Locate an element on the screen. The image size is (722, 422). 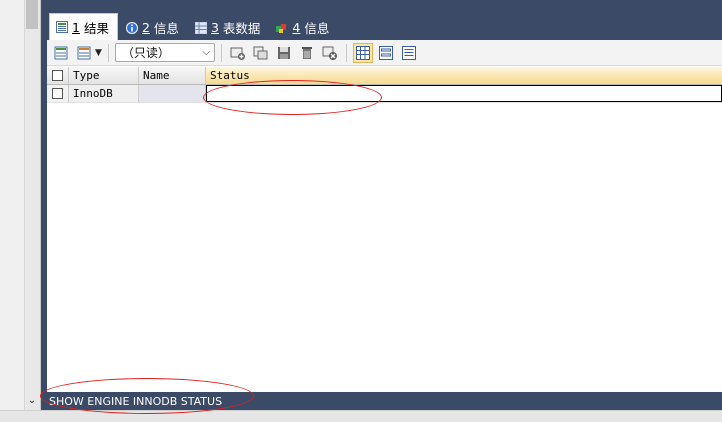
tab-number: 4 is located at coordinates (296, 27).